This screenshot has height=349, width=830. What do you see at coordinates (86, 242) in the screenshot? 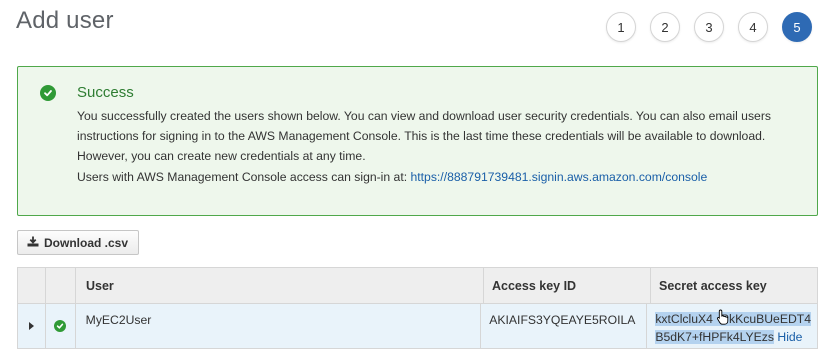
I see `download-csv-label: Download .csv` at bounding box center [86, 242].